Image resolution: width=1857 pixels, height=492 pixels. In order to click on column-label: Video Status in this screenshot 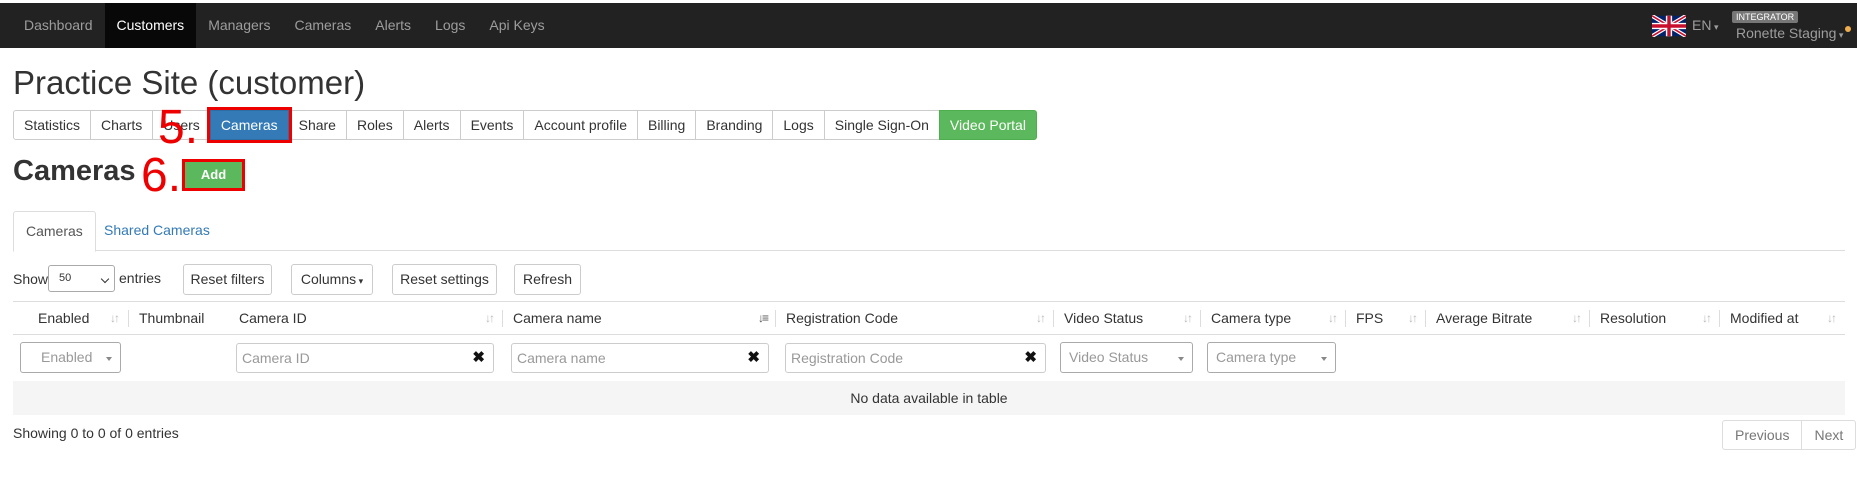, I will do `click(1104, 318)`.